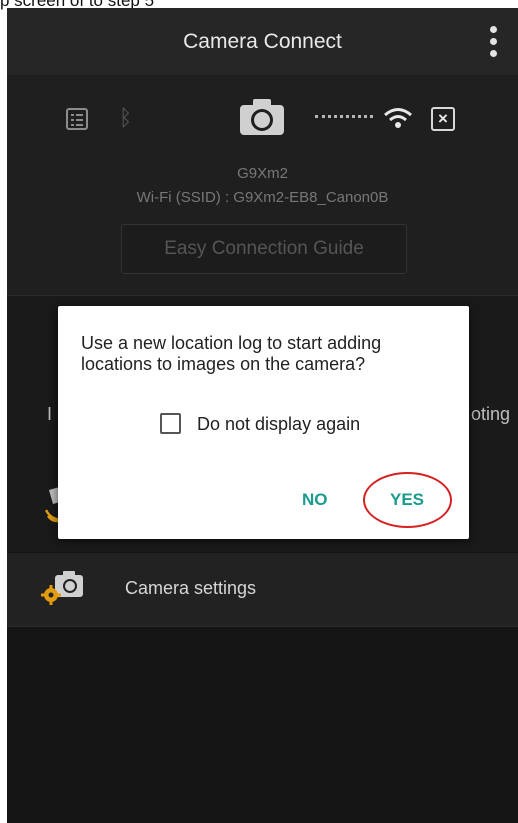 This screenshot has width=518, height=823. What do you see at coordinates (407, 500) in the screenshot?
I see `yes-highlight-circle` at bounding box center [407, 500].